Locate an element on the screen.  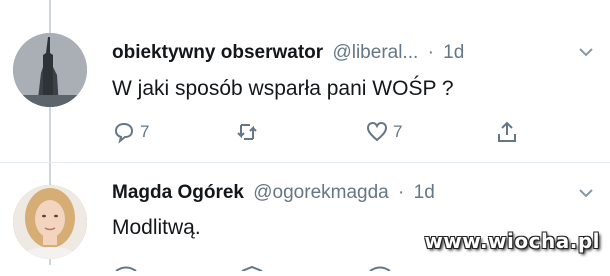
tweet-actions-cutoff is located at coordinates (322, 265).